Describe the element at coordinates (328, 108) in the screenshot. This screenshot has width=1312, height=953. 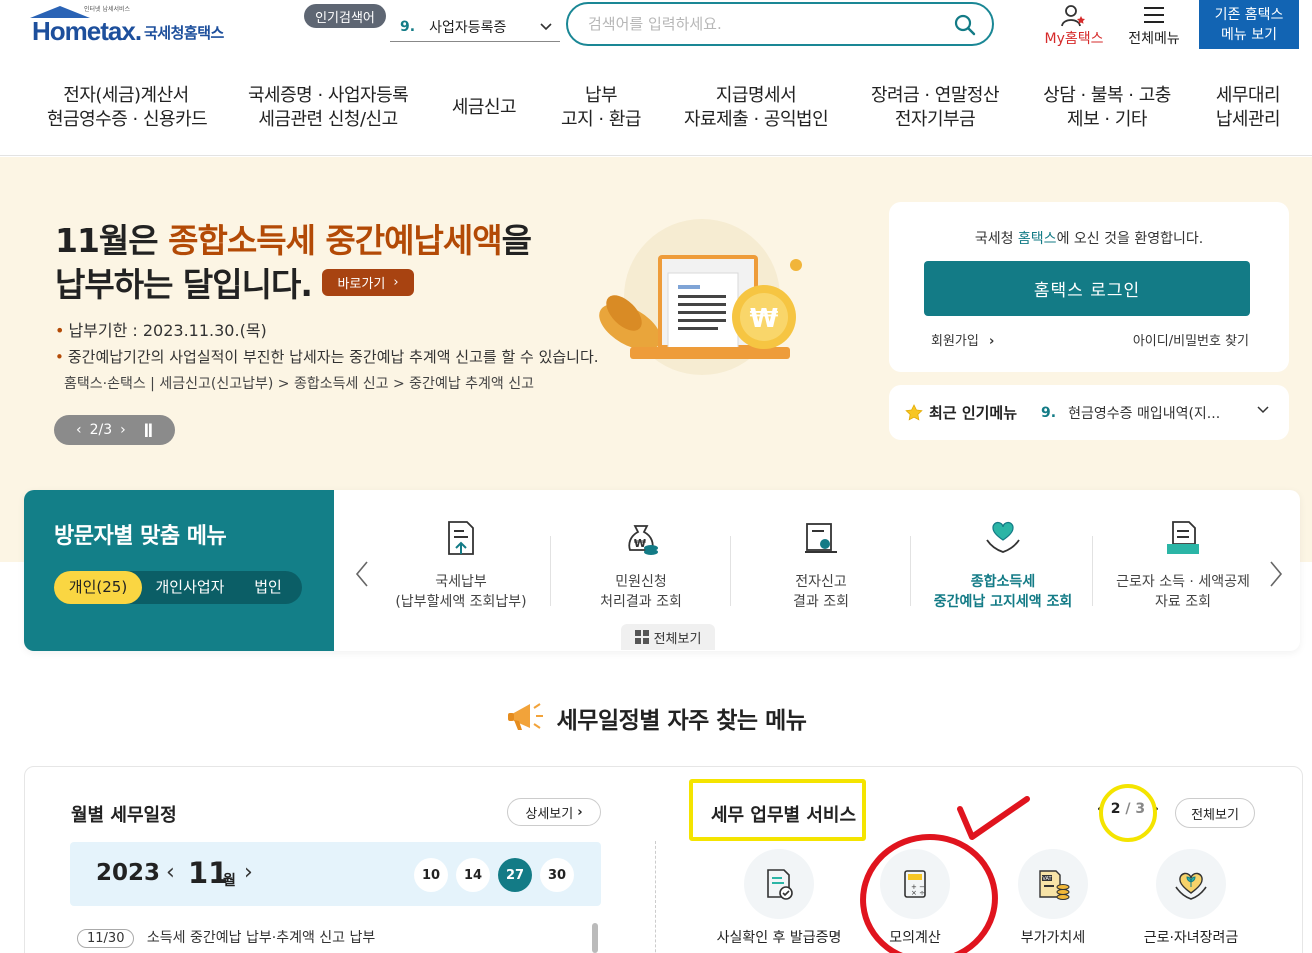
I see `gnb-certificate: 국세증명 · 사업자등록 세금관련 신청/신고` at that location.